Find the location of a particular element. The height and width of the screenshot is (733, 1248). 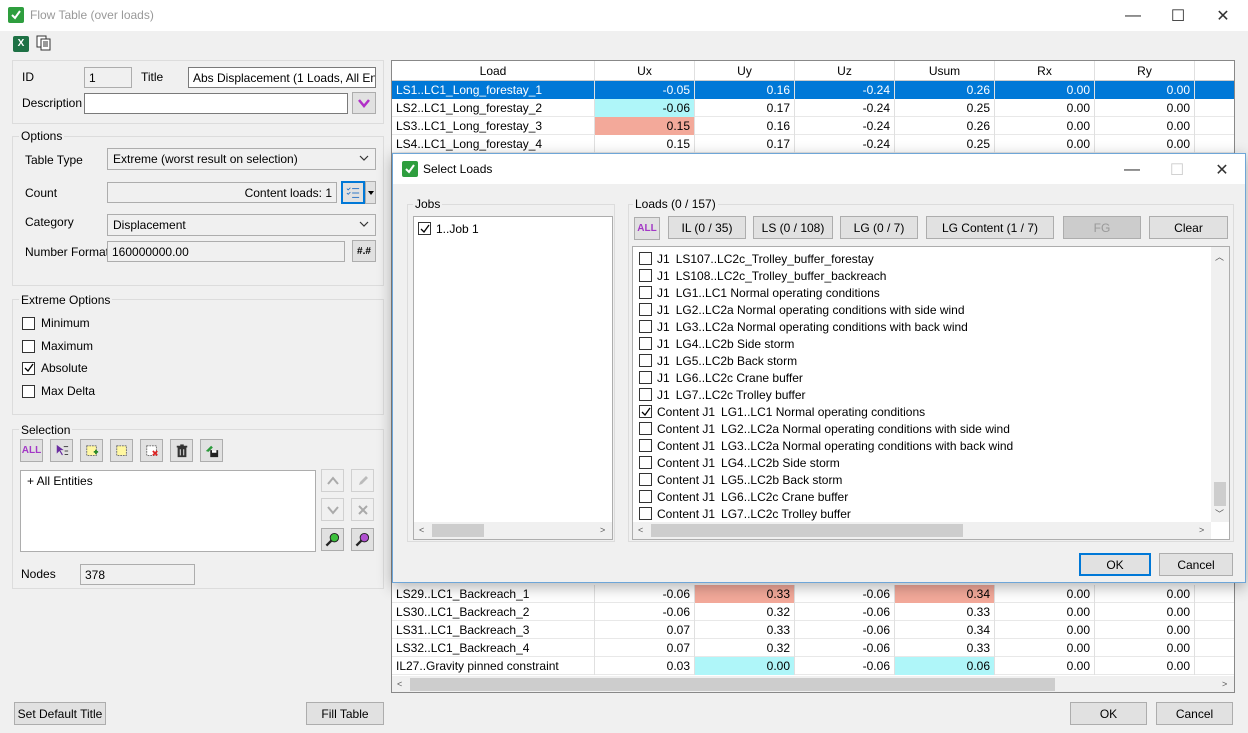

clear-button: Clear is located at coordinates (1188, 227).